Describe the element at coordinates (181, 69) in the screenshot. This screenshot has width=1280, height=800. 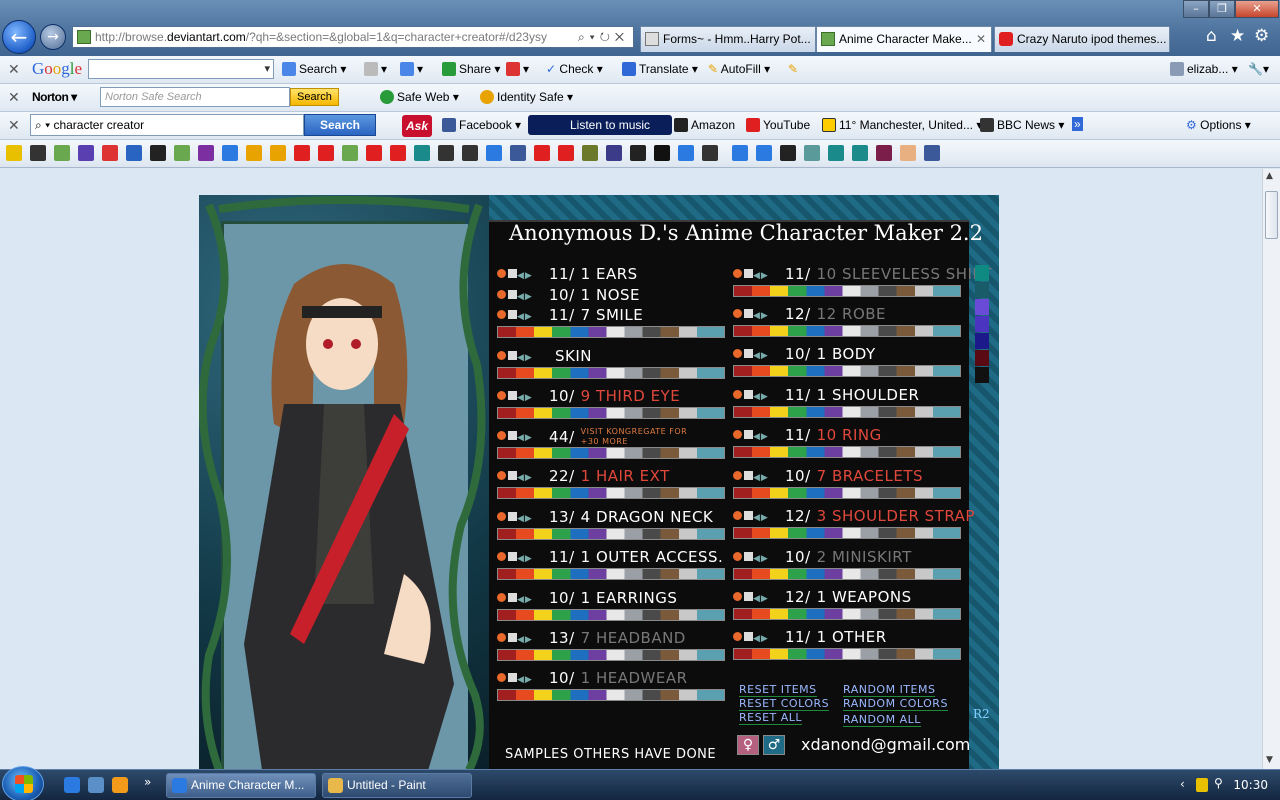
I see `google-search-input: ▾` at that location.